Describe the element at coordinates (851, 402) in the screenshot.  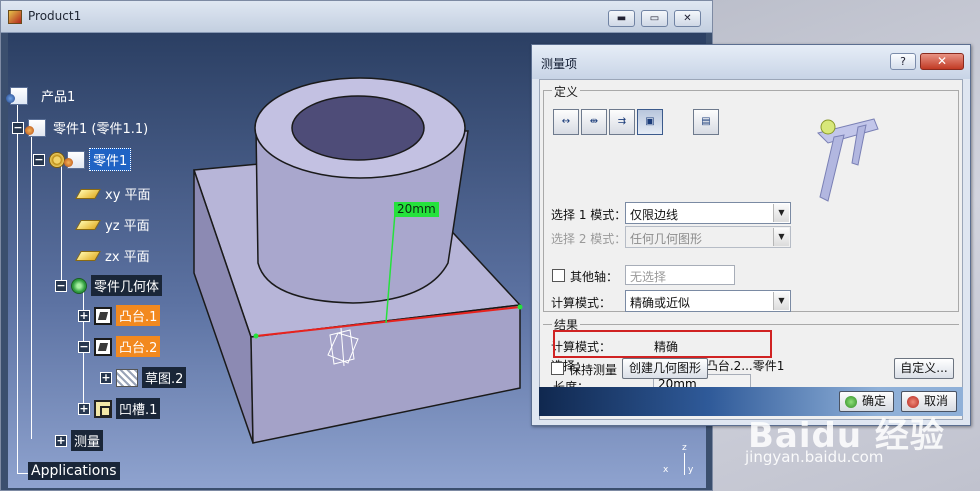
I see `ok-icon` at that location.